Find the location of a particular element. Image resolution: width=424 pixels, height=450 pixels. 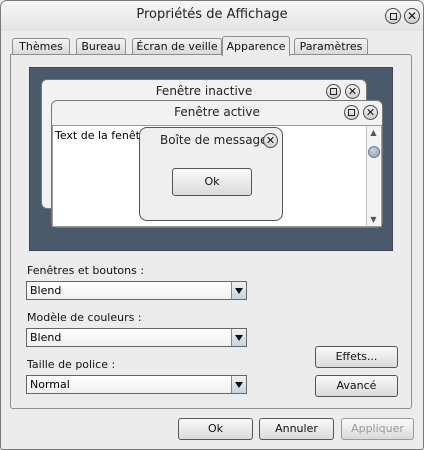

tab-screensaver: Écran de veille is located at coordinates (177, 46).